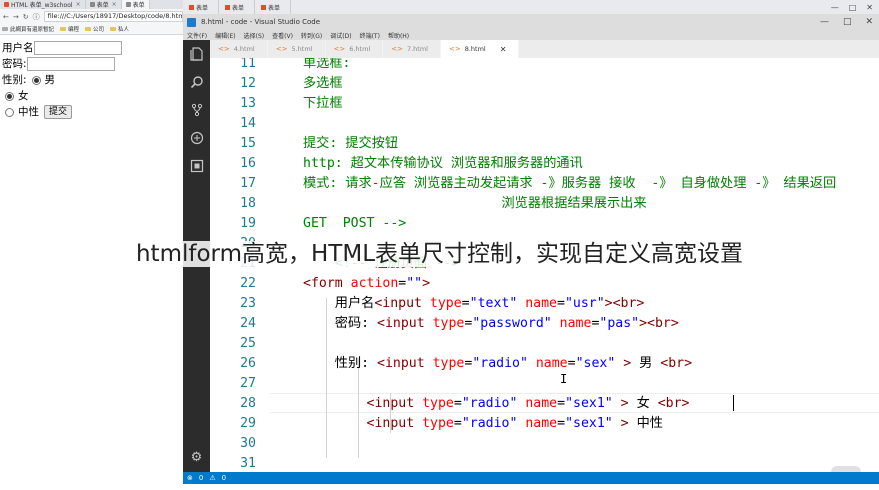 The image size is (879, 490). Describe the element at coordinates (503, 49) in the screenshot. I see `close-tab-icon: ✕` at that location.